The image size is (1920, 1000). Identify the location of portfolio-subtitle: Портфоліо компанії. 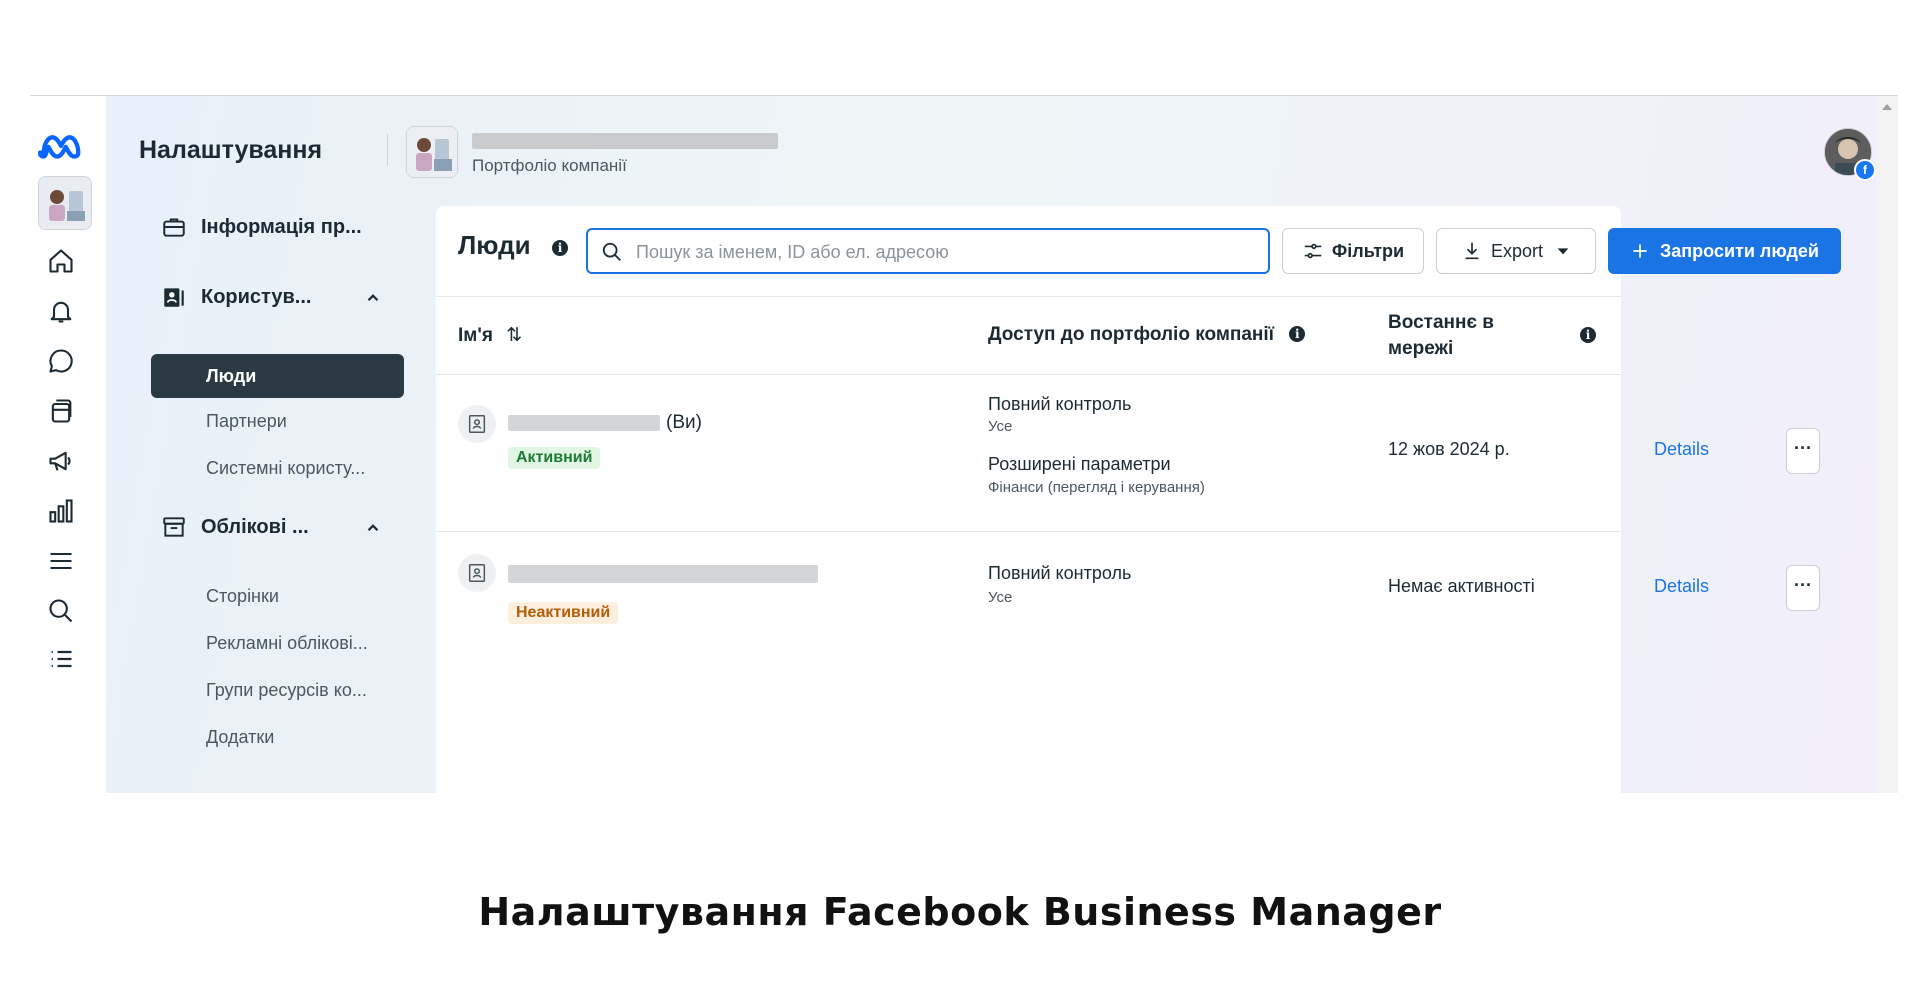
(549, 165).